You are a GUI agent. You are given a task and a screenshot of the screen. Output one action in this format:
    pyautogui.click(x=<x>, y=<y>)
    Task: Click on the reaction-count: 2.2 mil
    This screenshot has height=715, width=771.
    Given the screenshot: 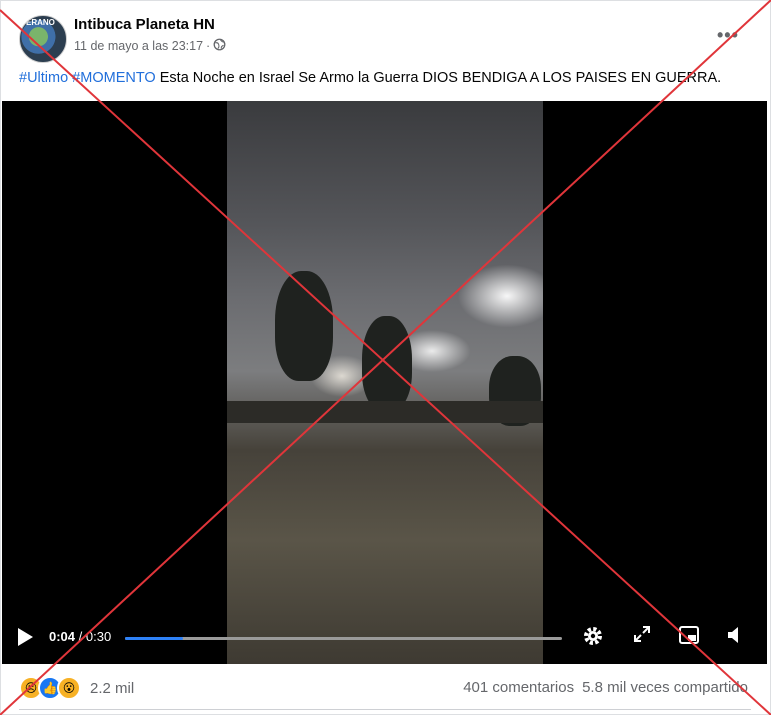 What is the action you would take?
    pyautogui.click(x=112, y=688)
    